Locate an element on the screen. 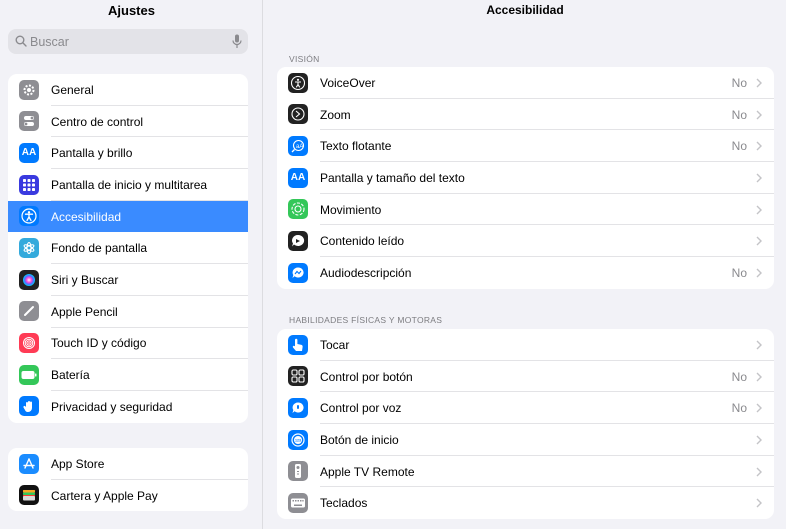 The height and width of the screenshot is (529, 786). setting-hover-text: aA Texto flotante No is located at coordinates (525, 146).